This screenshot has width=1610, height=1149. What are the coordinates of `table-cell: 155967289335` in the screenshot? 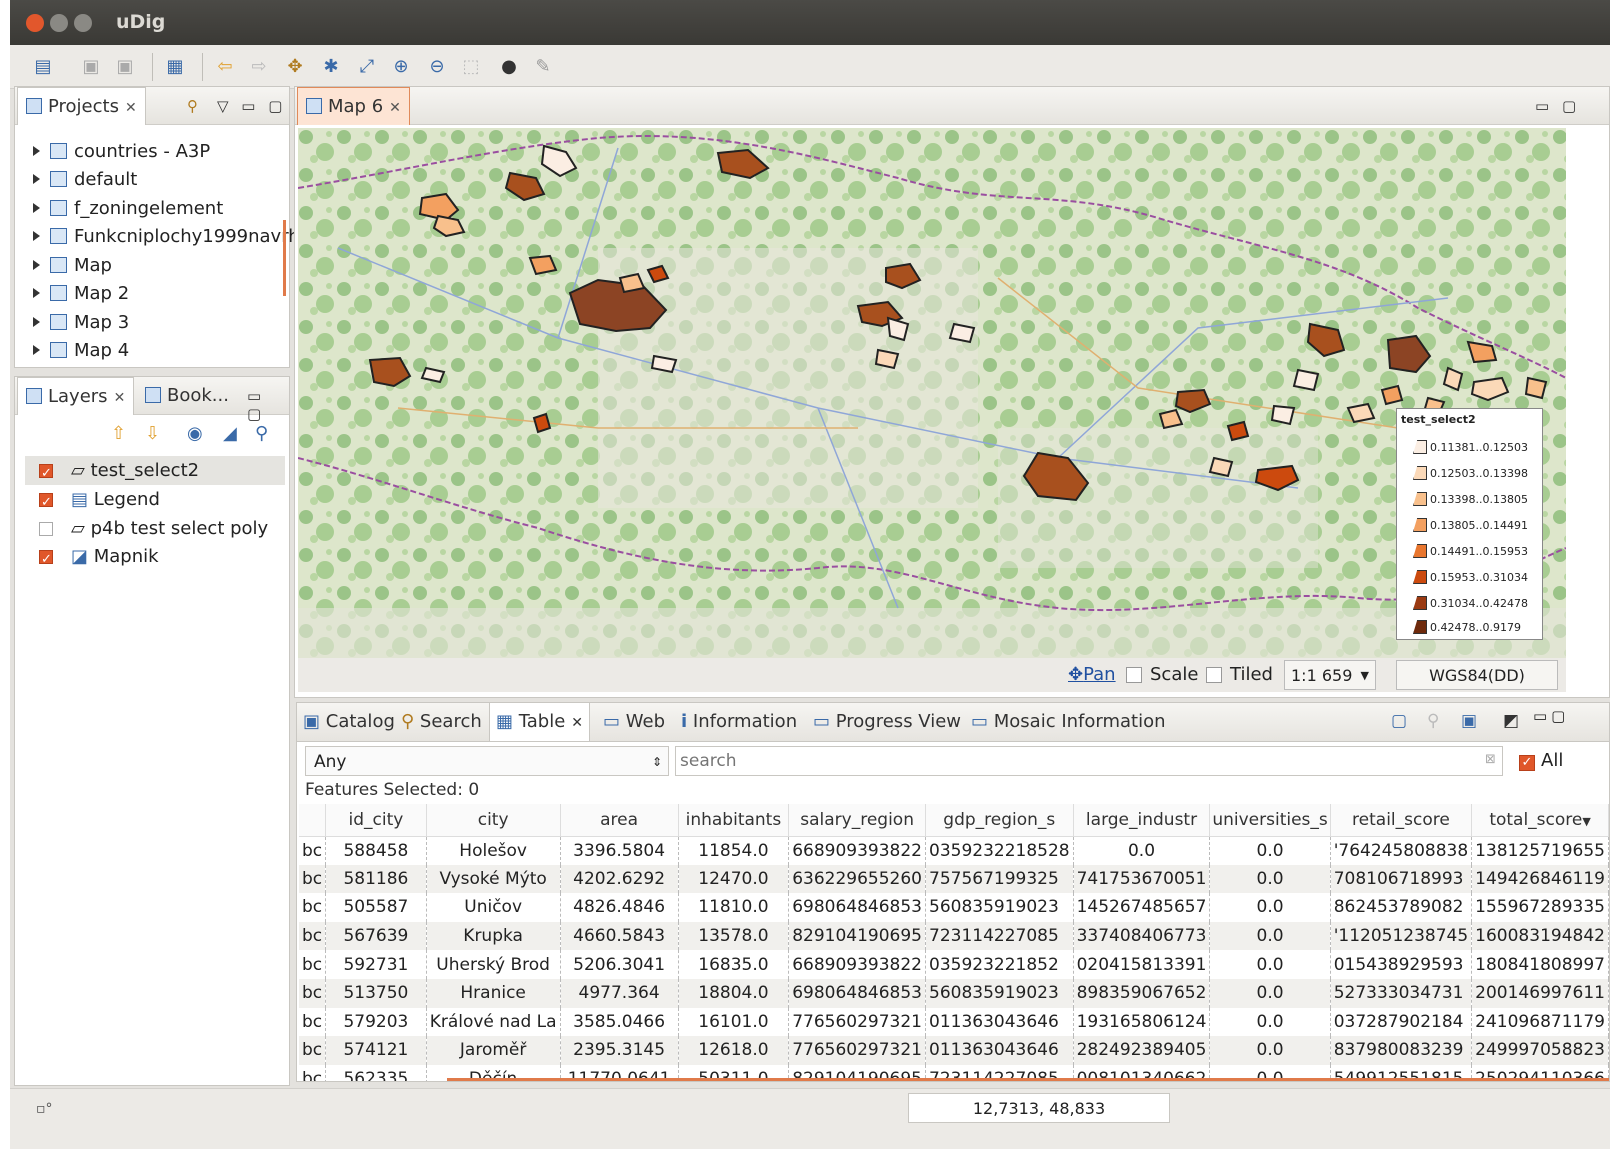 It's located at (1540, 907).